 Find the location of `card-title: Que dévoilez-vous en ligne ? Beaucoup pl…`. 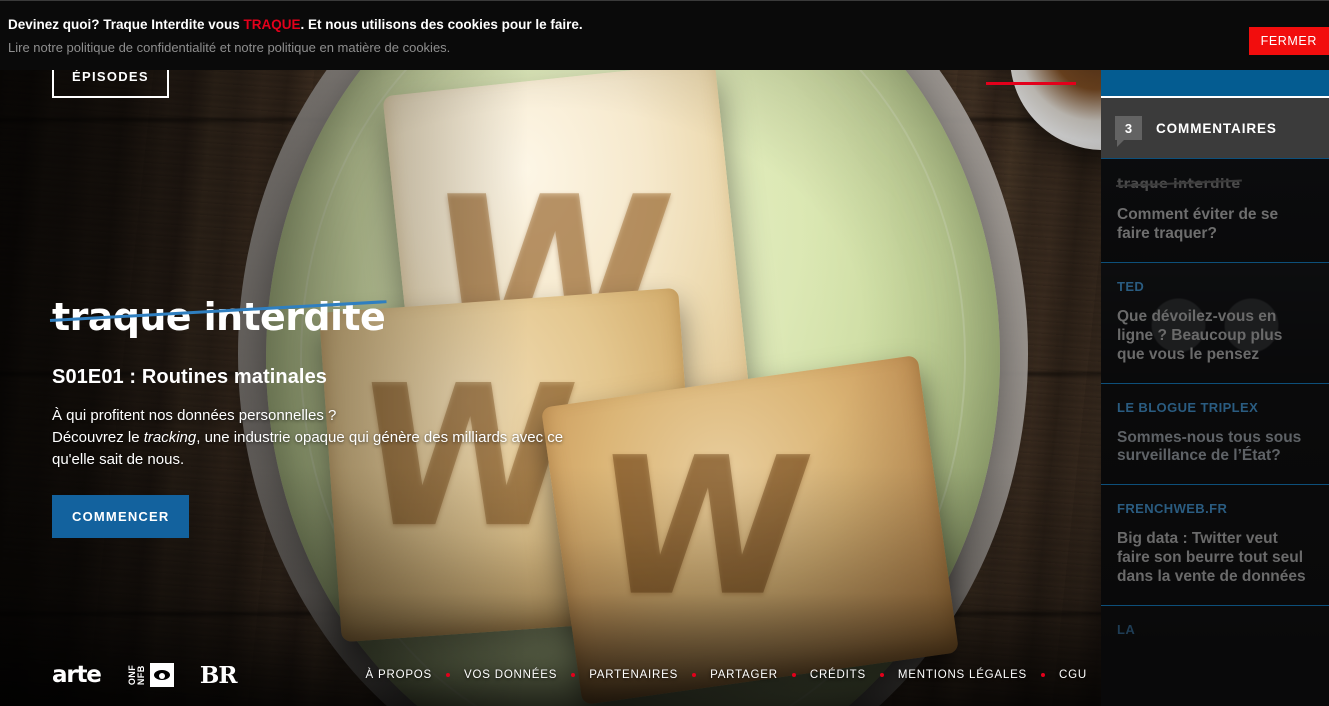

card-title: Que dévoilez-vous en ligne ? Beaucoup pl… is located at coordinates (1200, 335).